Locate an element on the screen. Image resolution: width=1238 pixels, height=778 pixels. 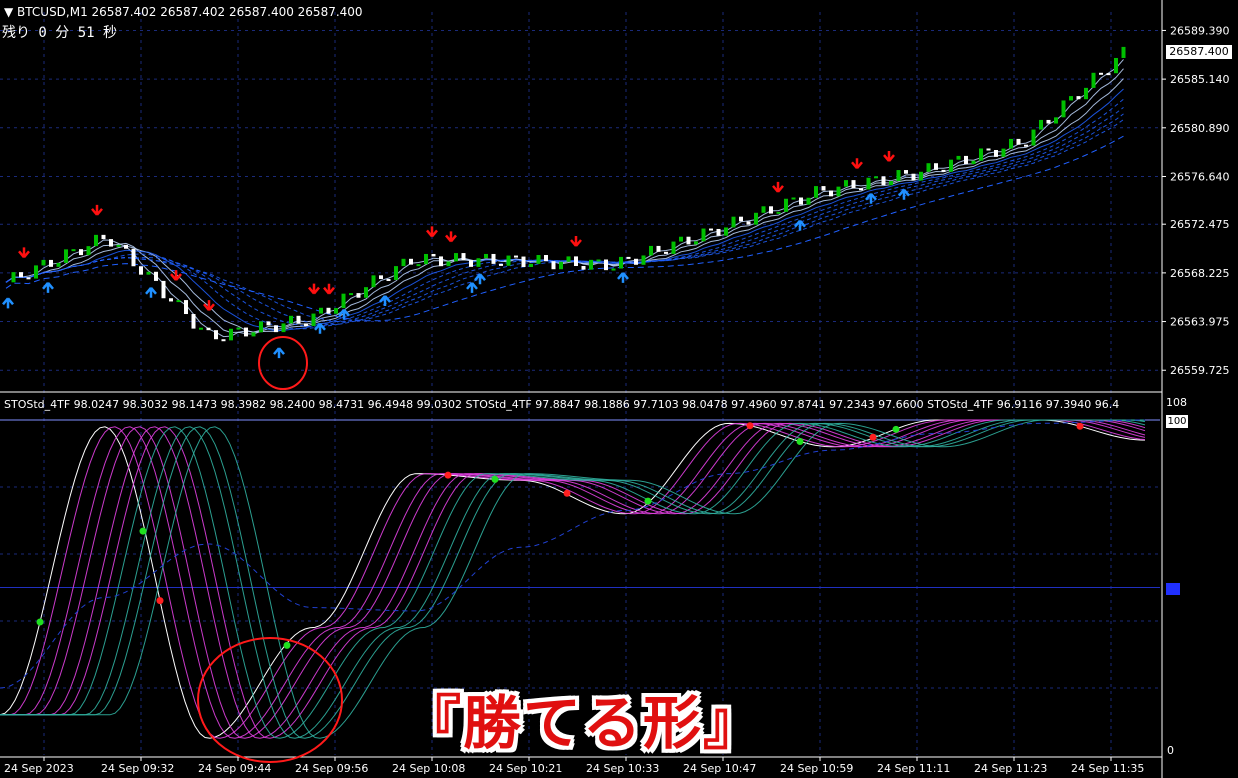
time-tick-label: 24 Sep 11:11 is located at coordinates (913, 768).